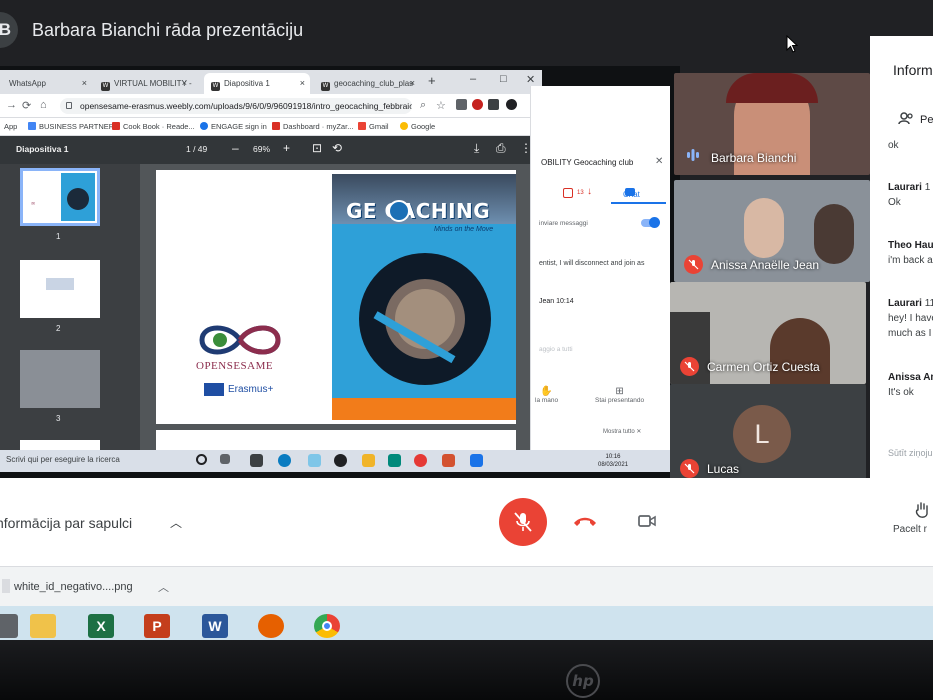 The height and width of the screenshot is (700, 933). I want to click on zoom-level: 69%, so click(261, 149).